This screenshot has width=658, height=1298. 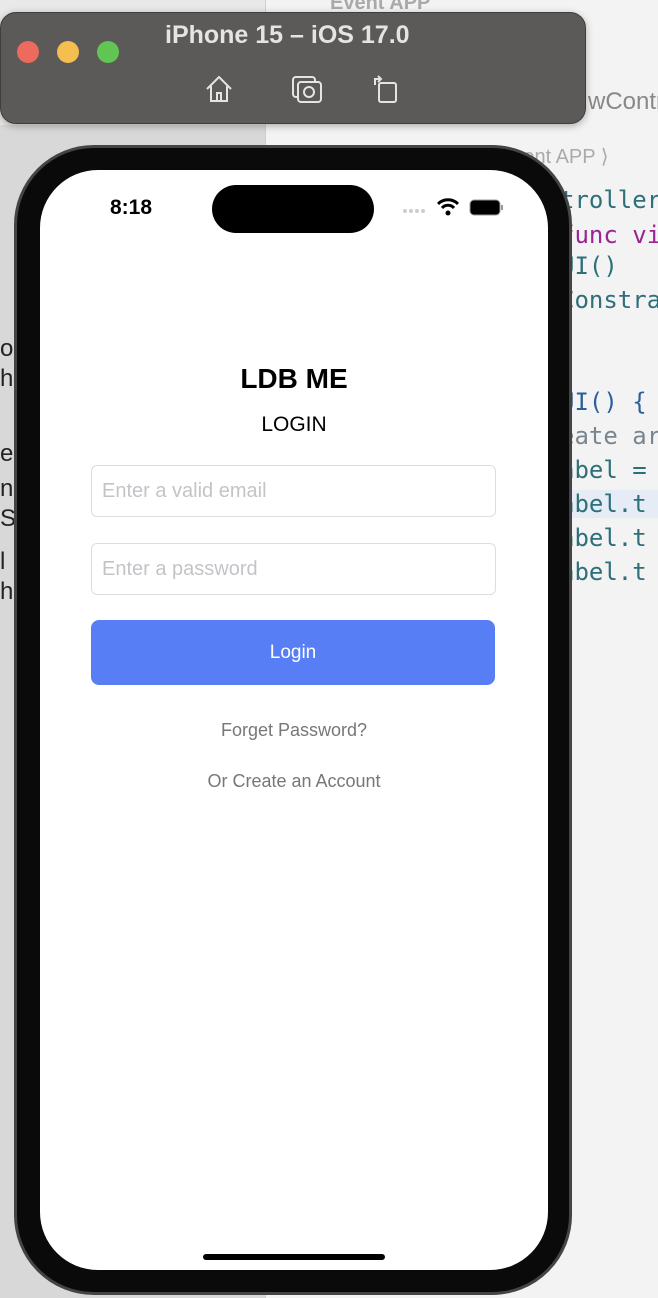 What do you see at coordinates (486, 207) in the screenshot?
I see `battery-icon` at bounding box center [486, 207].